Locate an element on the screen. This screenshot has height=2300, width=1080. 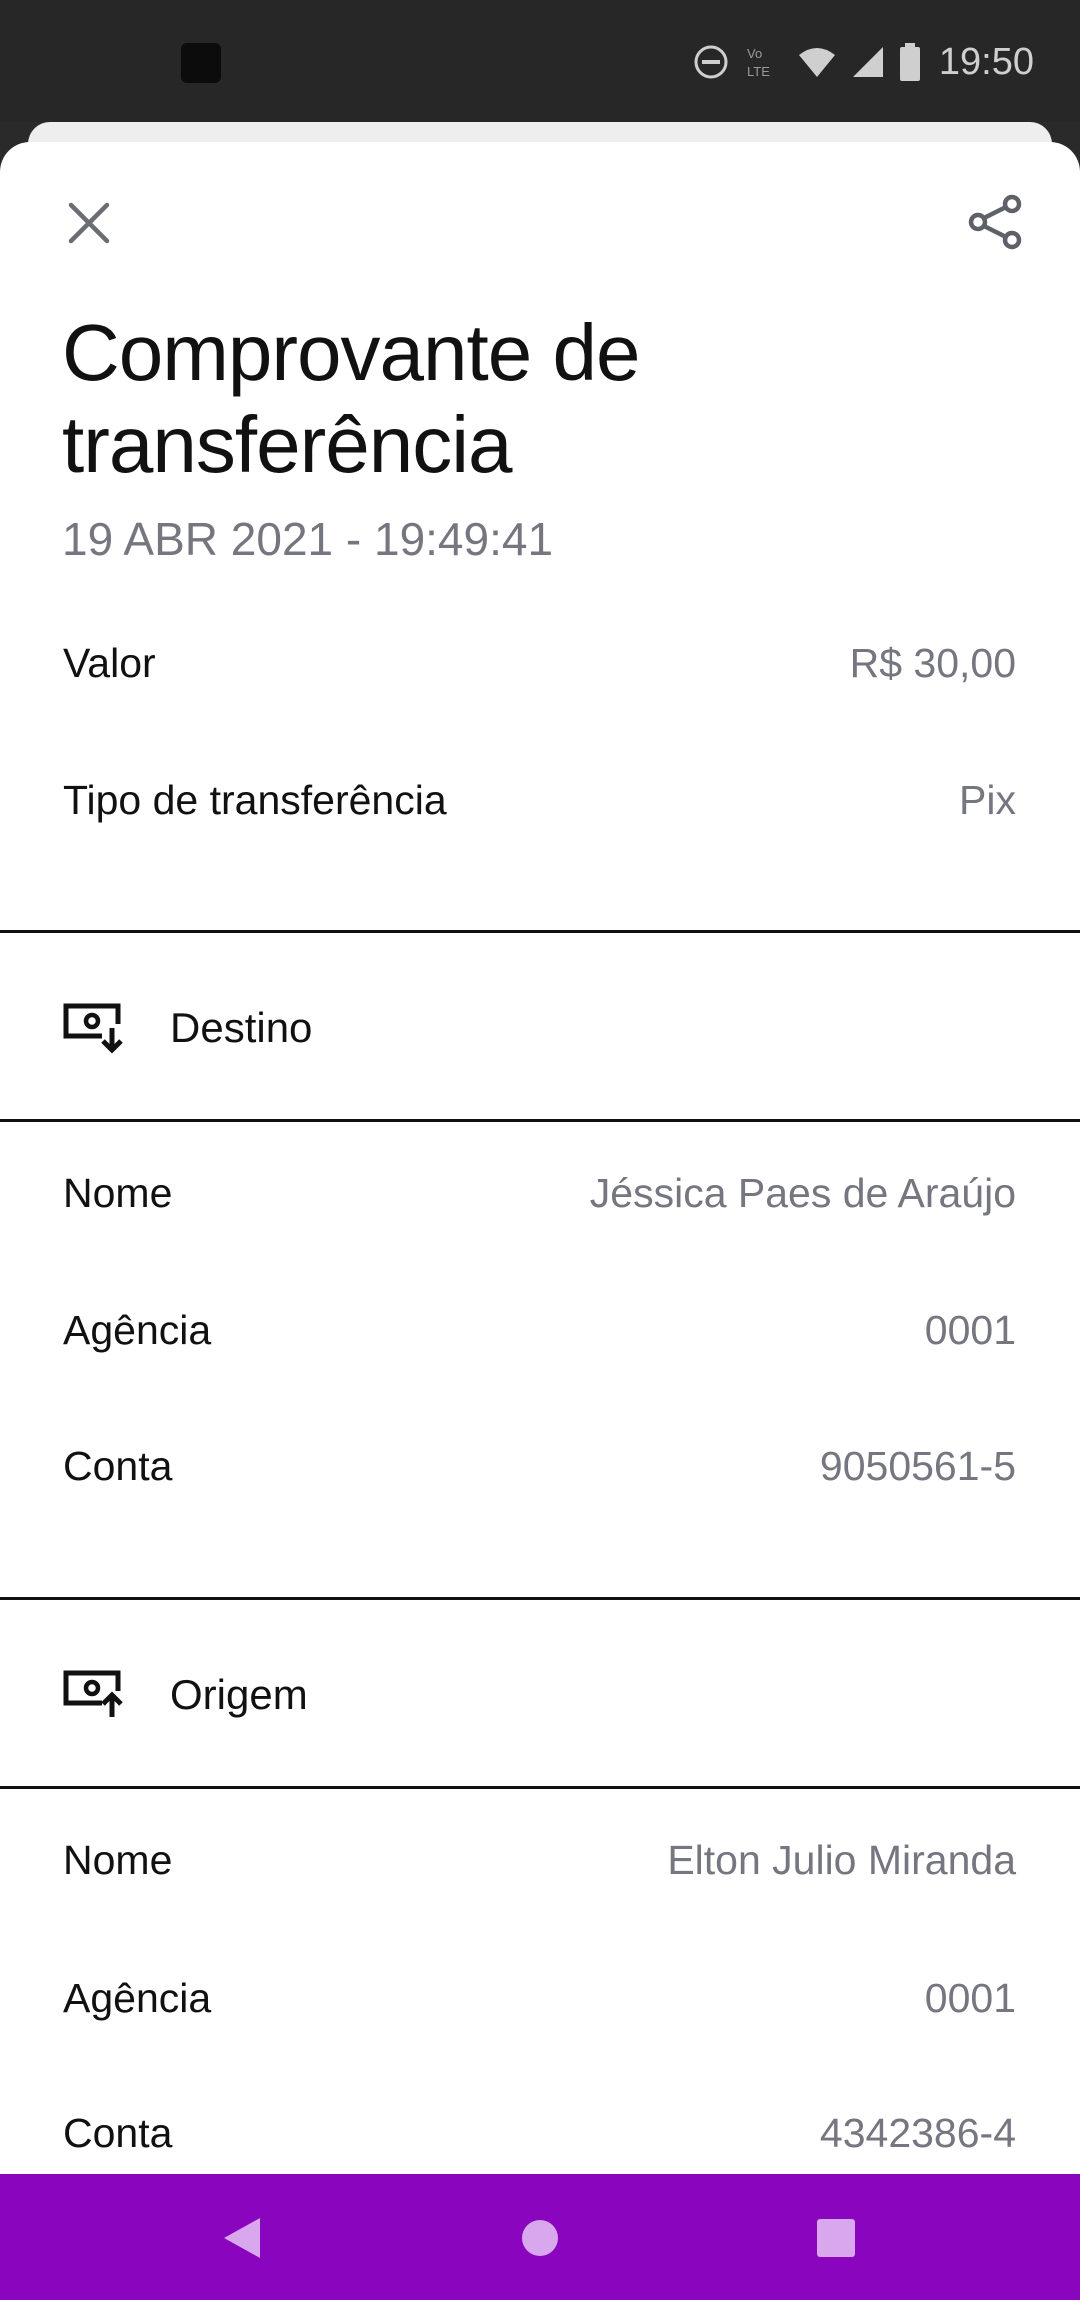
row-tipo-transferencia: Tipo de transferência Pix is located at coordinates (539, 800).